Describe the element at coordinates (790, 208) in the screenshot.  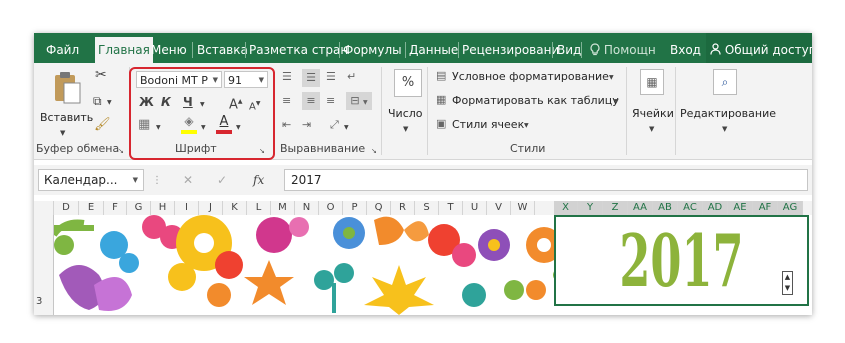
I see `column-header-selected: AG` at that location.